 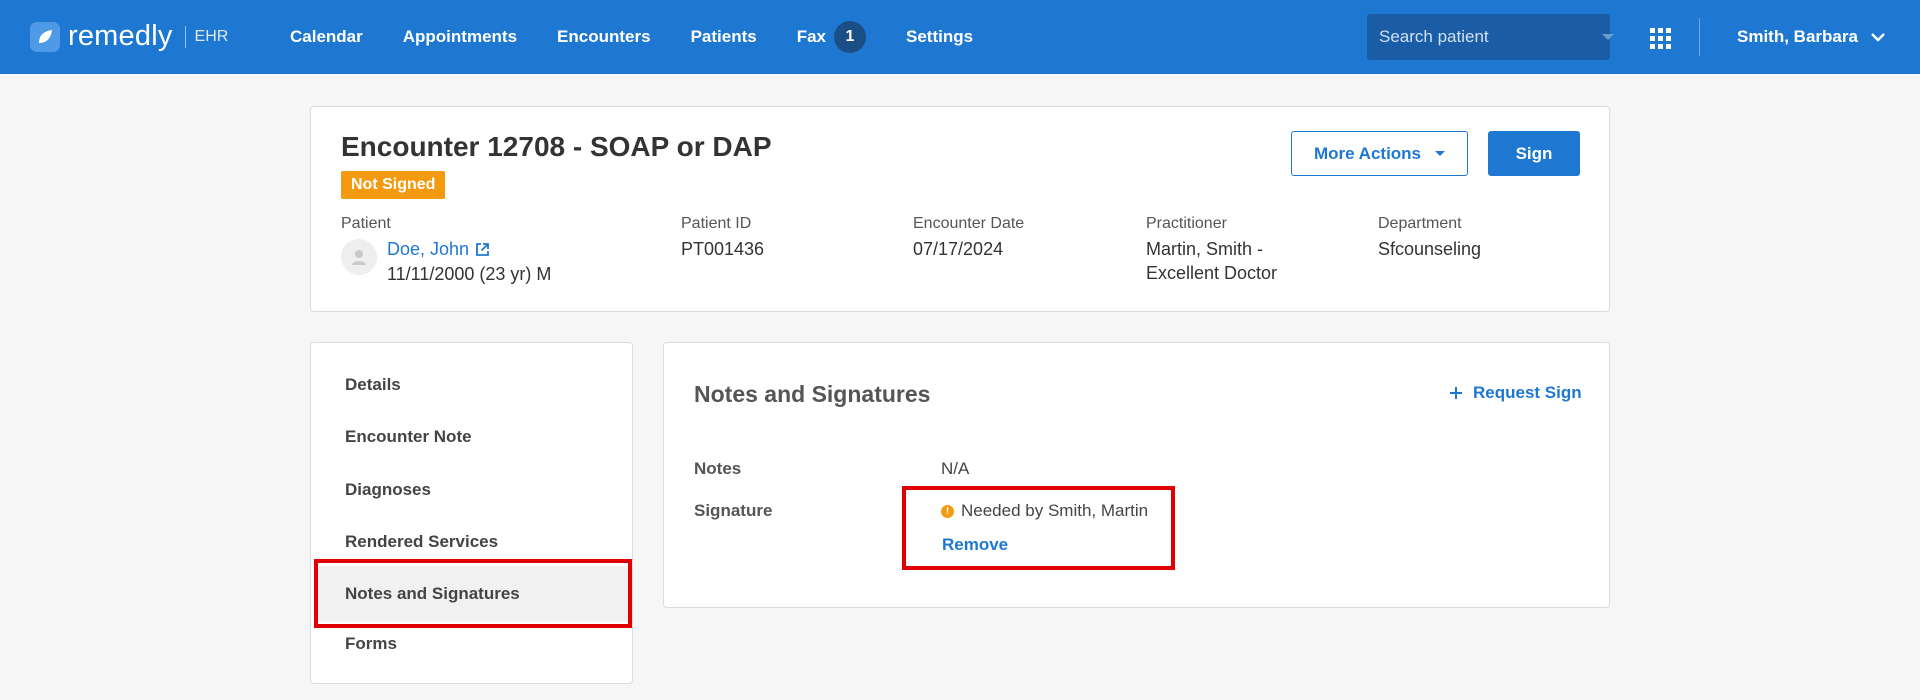 I want to click on patient-name: Doe, John, so click(x=428, y=249).